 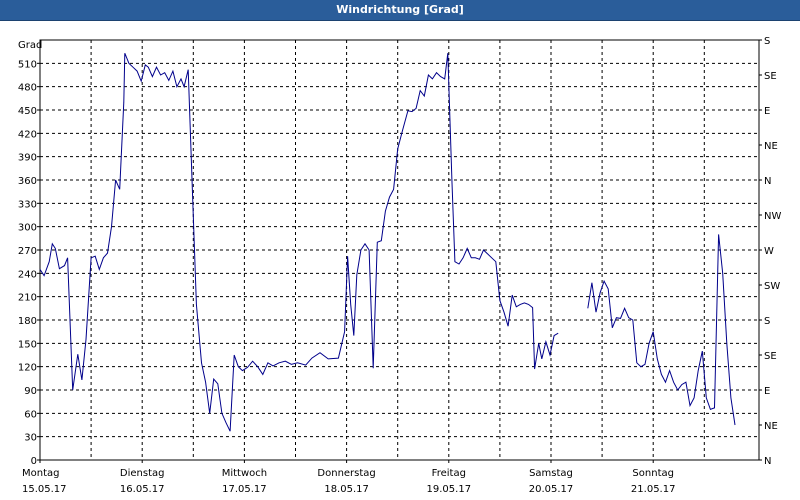 I want to click on y-tick-label: 90, so click(x=30, y=391).